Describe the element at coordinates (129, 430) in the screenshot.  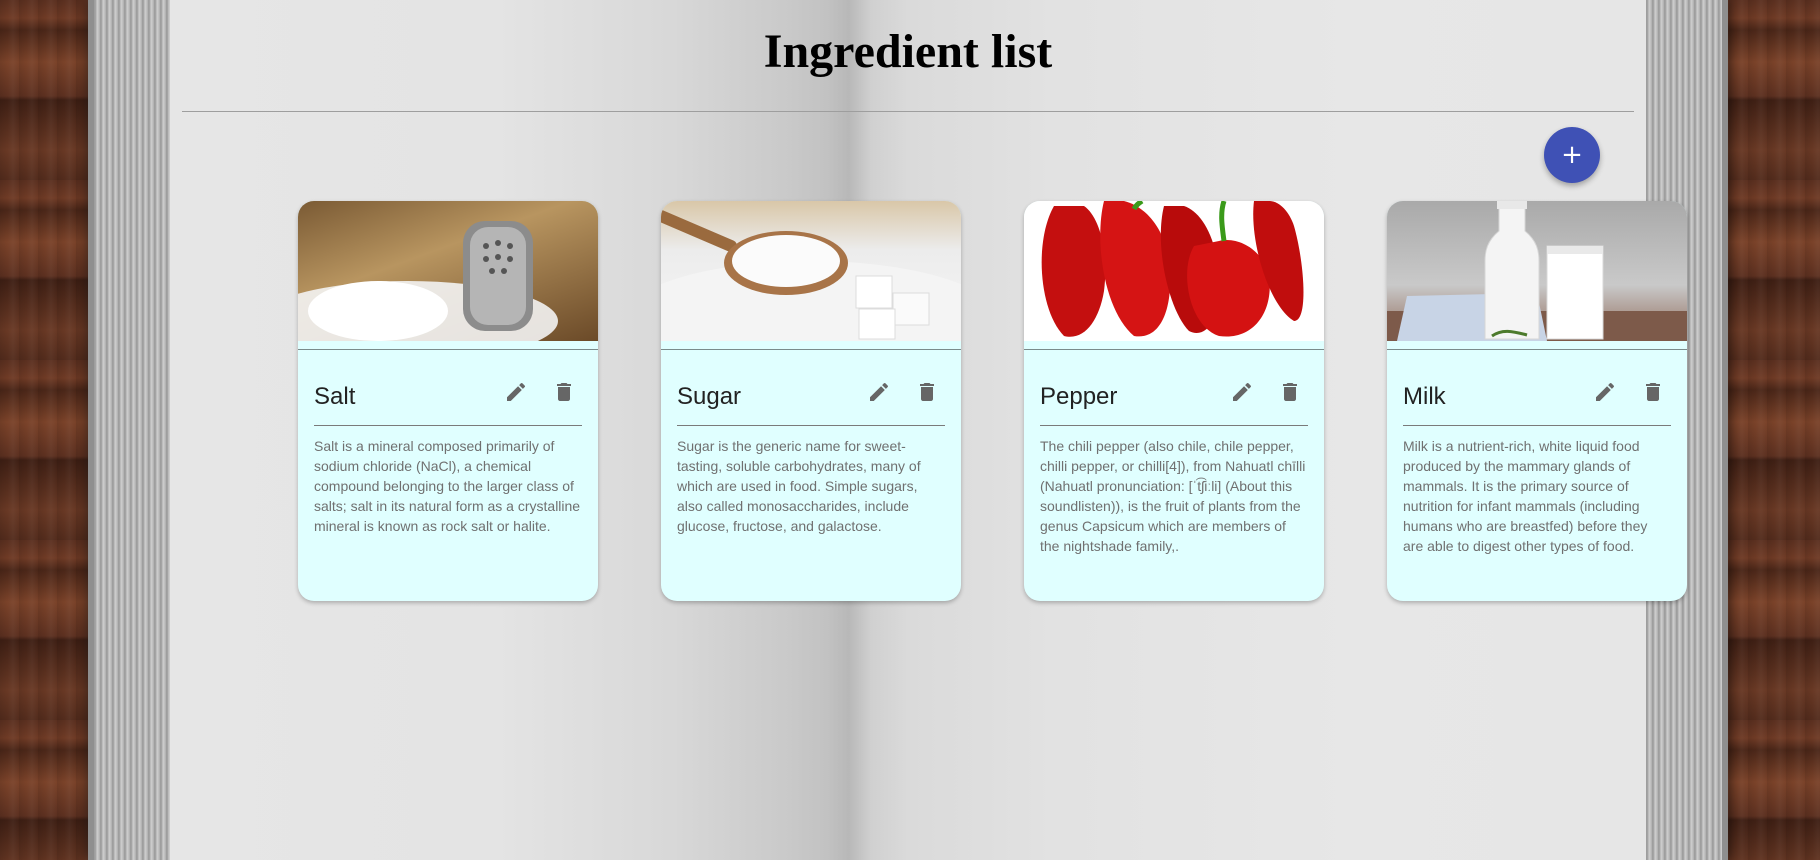
I see `book-page-edges-left` at that location.